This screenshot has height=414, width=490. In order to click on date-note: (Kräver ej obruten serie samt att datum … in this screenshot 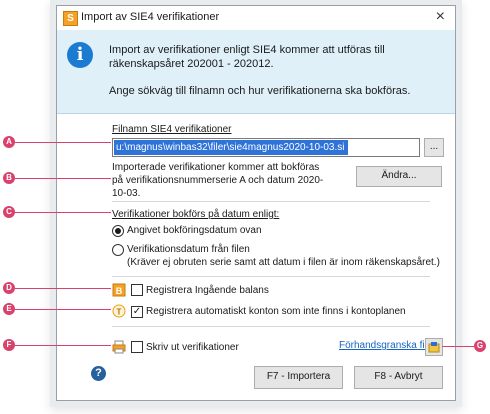, I will do `click(283, 262)`.